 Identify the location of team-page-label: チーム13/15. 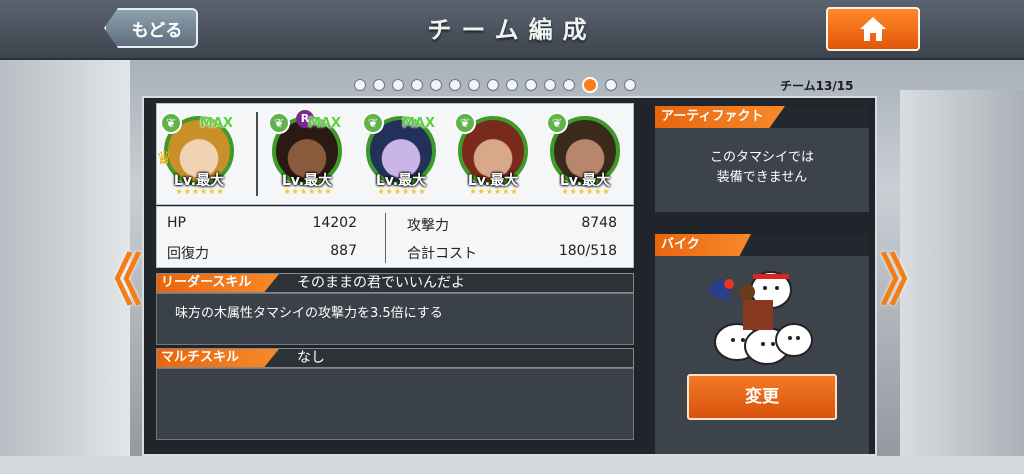
(817, 86).